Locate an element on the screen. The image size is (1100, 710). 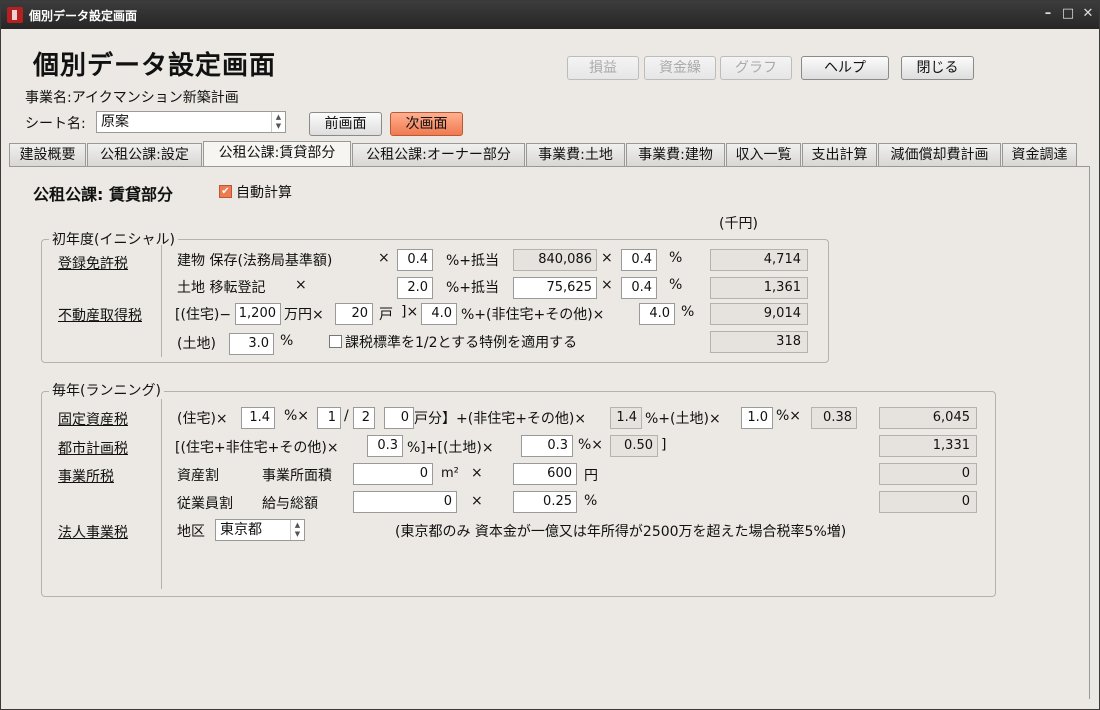
land-base-input: 75,625 is located at coordinates (555, 288).